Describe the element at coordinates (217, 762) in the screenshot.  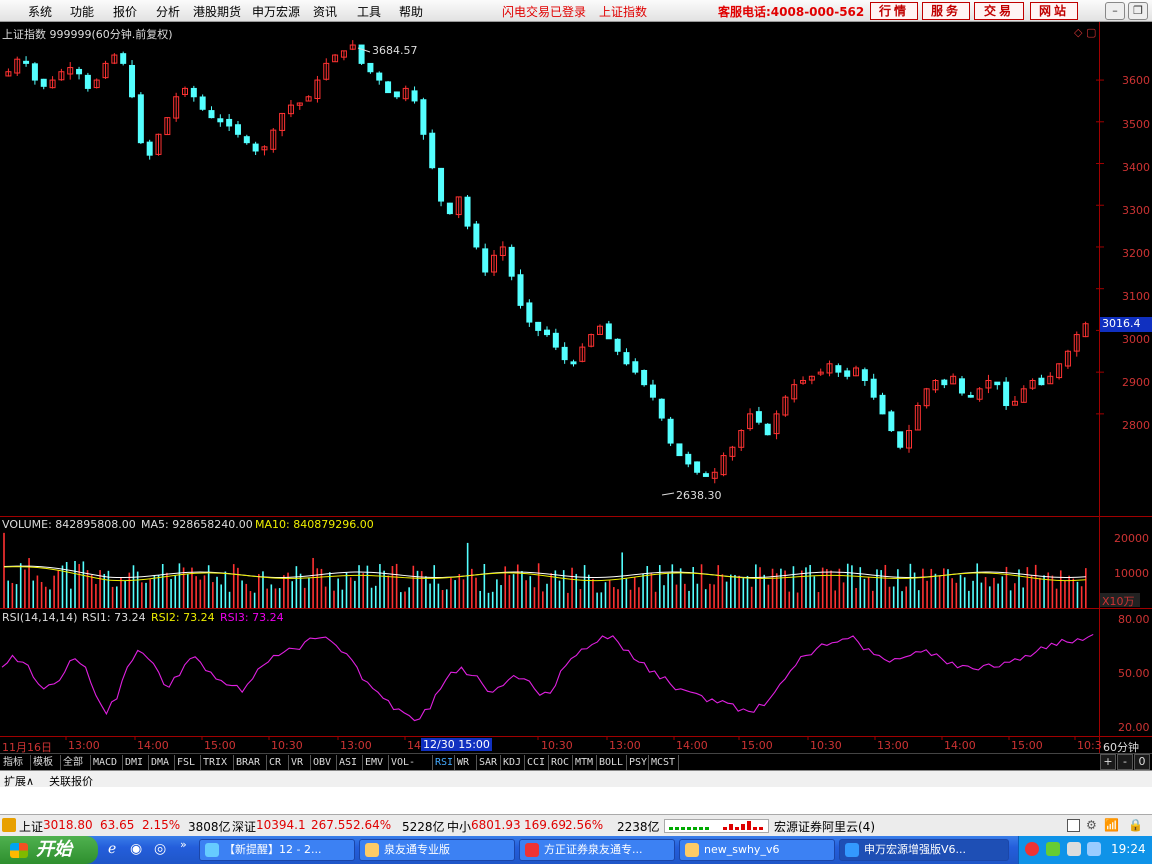
I see `tab-trix: TRIX` at that location.